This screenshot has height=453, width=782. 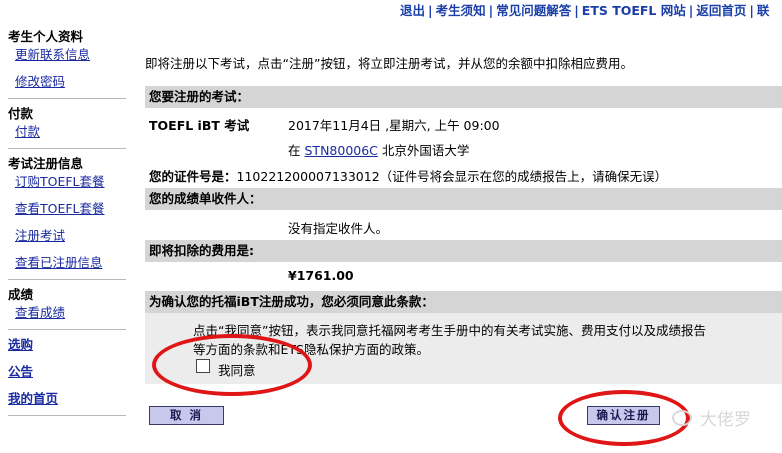 I want to click on nav-home: 返回首页, so click(x=721, y=10).